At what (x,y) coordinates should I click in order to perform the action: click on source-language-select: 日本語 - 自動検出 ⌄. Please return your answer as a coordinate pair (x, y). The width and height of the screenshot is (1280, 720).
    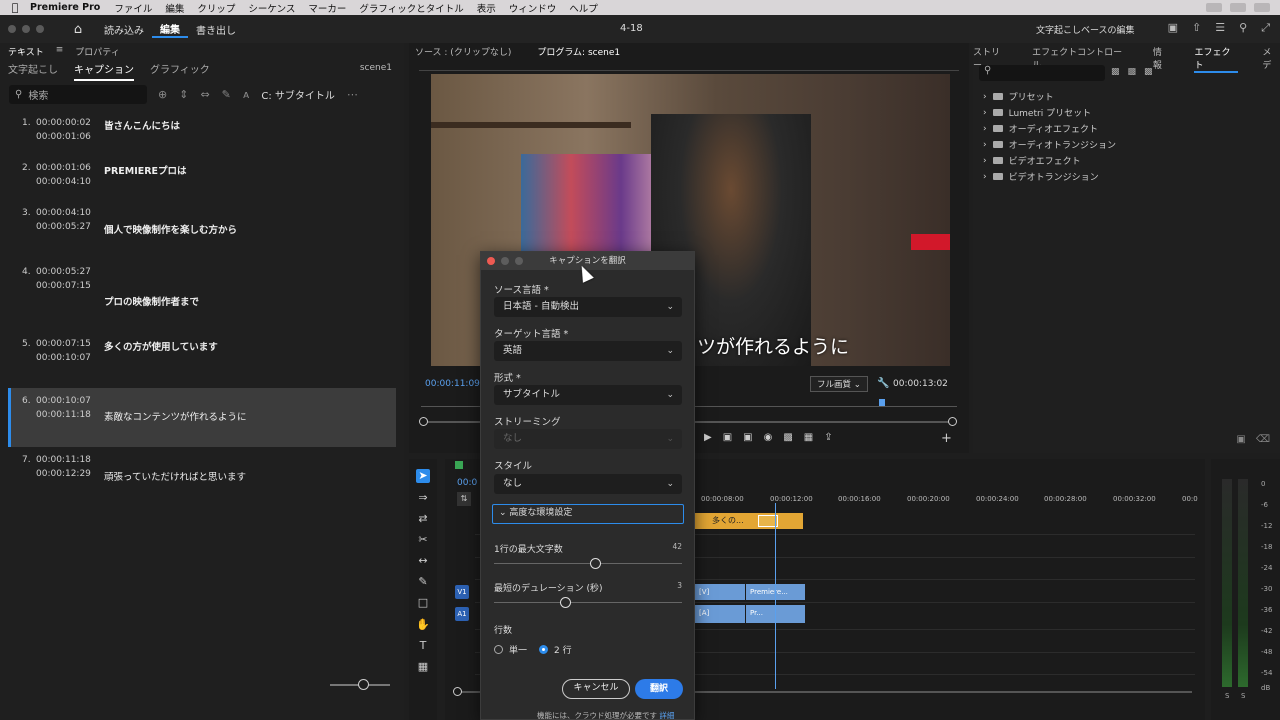
    Looking at the image, I should click on (588, 307).